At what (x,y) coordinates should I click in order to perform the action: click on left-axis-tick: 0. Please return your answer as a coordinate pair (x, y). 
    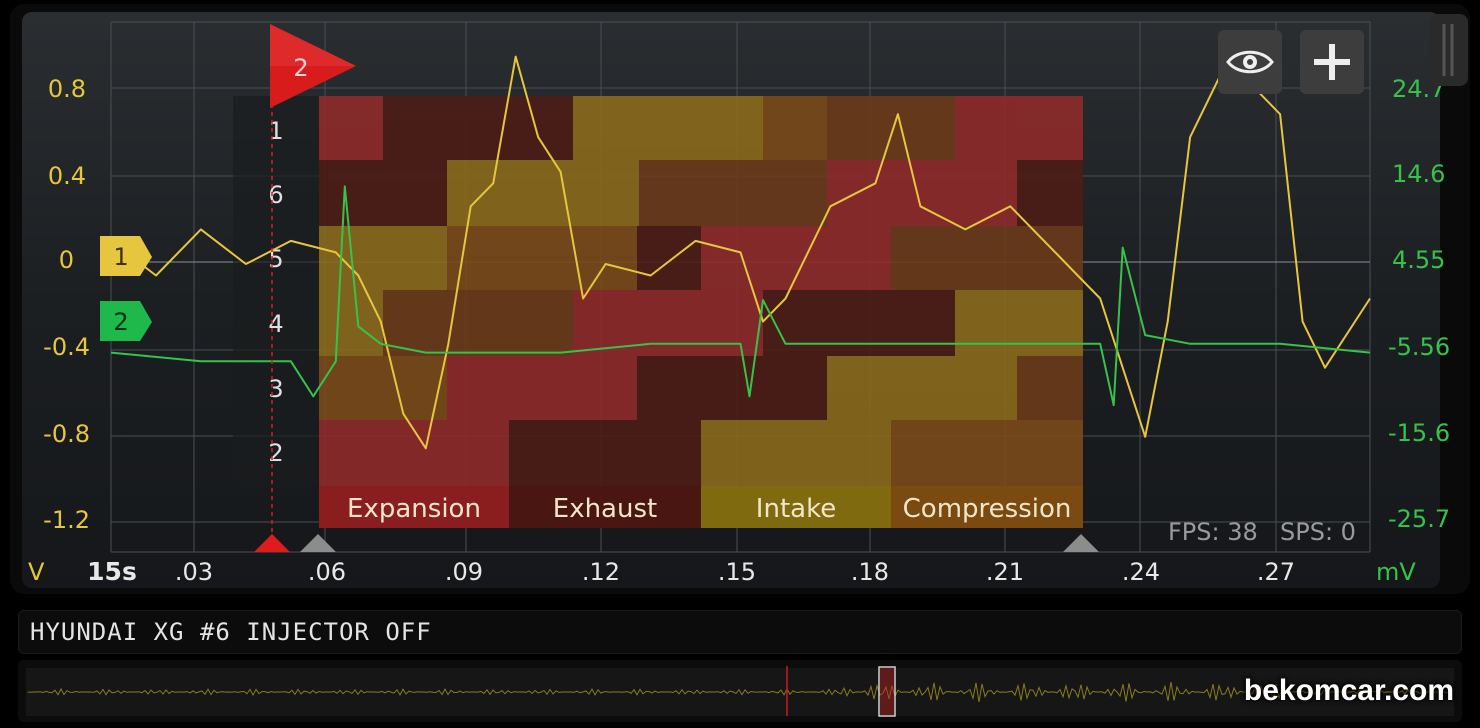
    Looking at the image, I should click on (66, 260).